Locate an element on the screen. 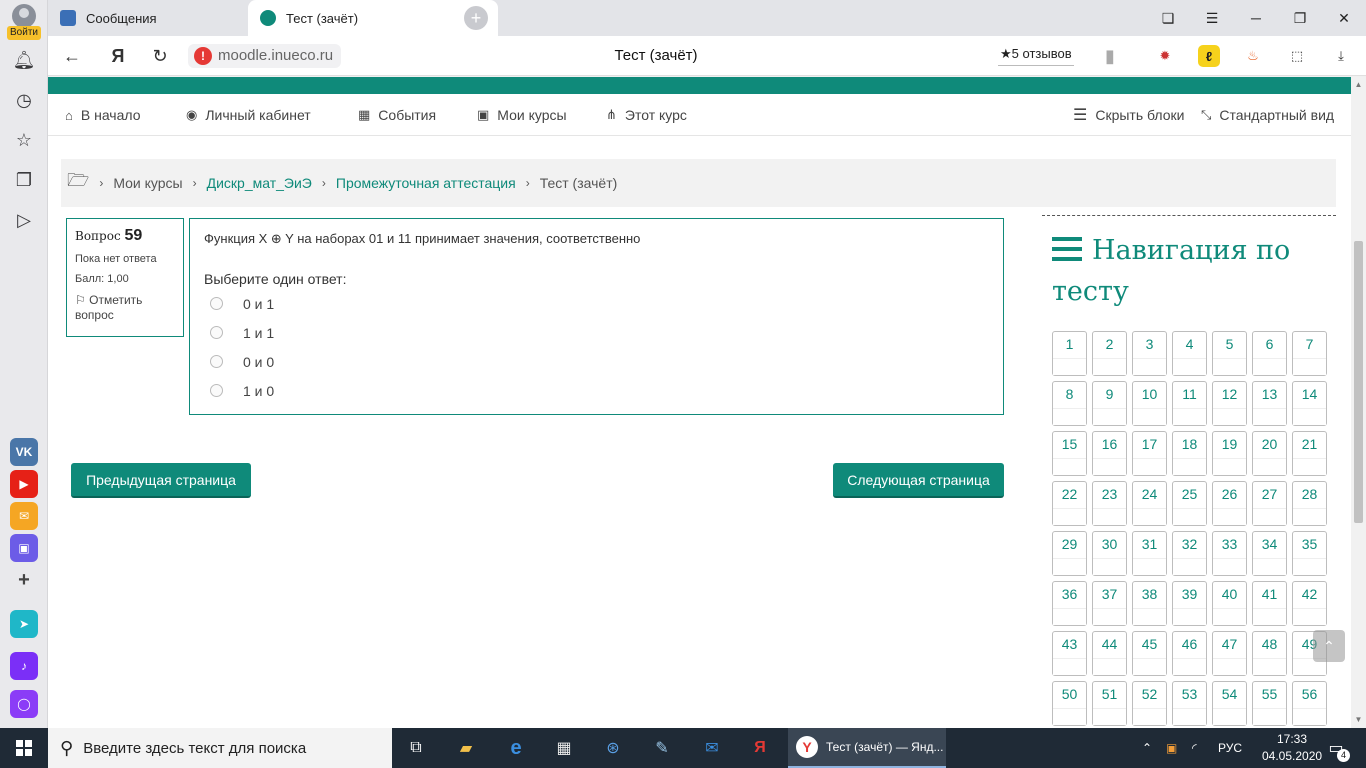 The width and height of the screenshot is (1366, 768). quiz-nav-cell: 25 is located at coordinates (1189, 503).